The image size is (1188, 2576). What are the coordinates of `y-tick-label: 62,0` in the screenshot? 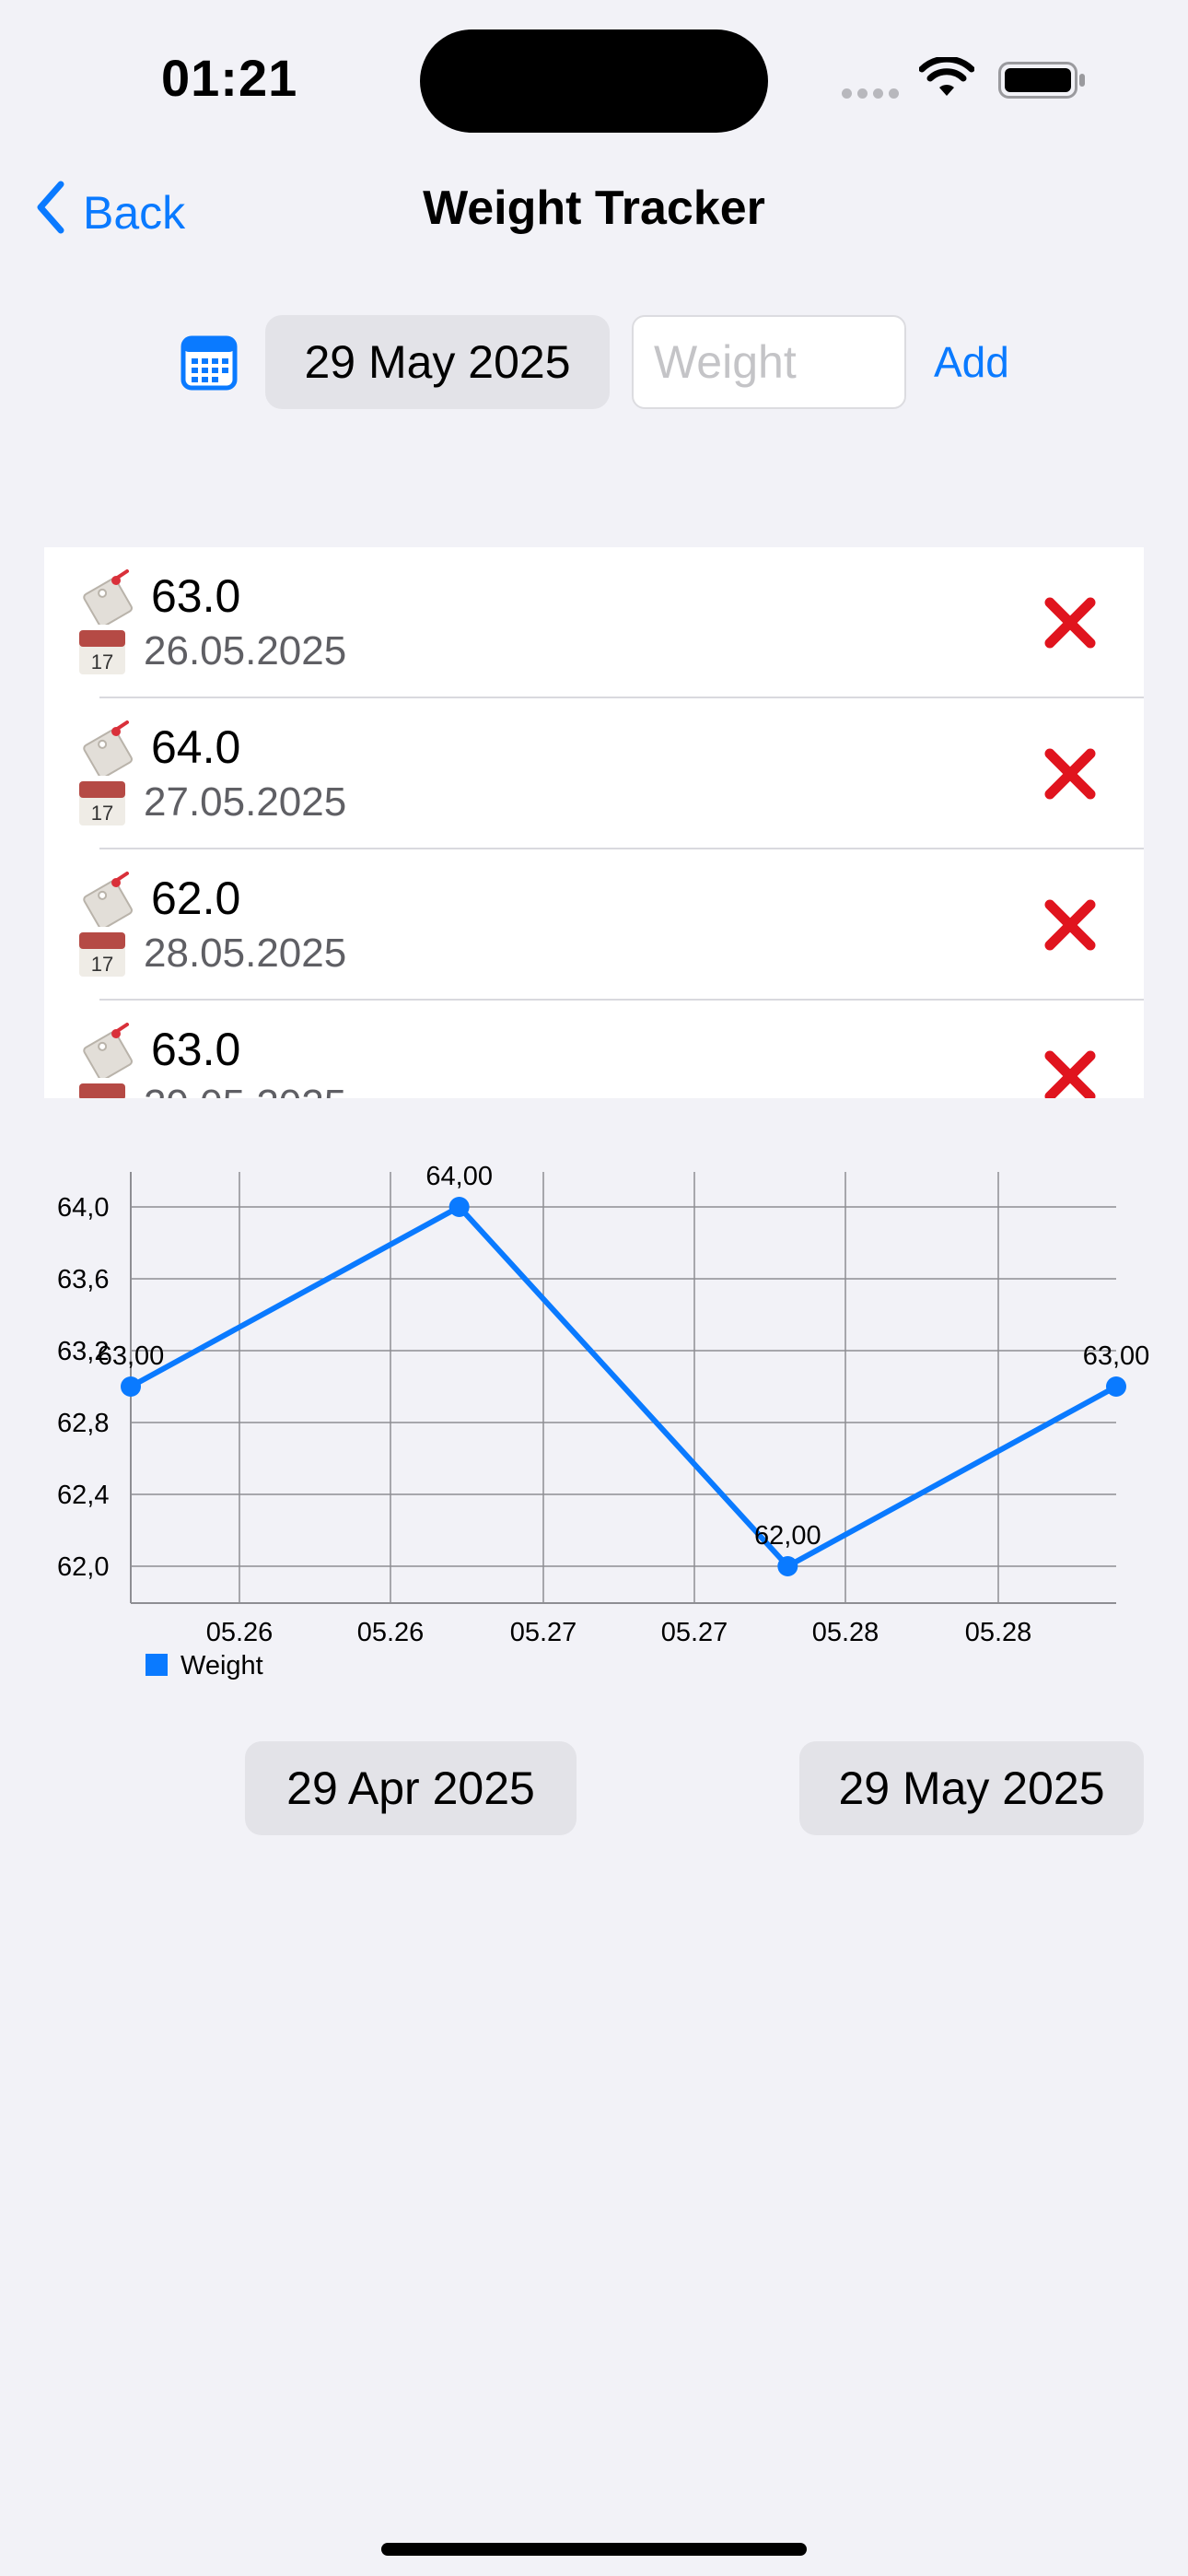 It's located at (83, 1567).